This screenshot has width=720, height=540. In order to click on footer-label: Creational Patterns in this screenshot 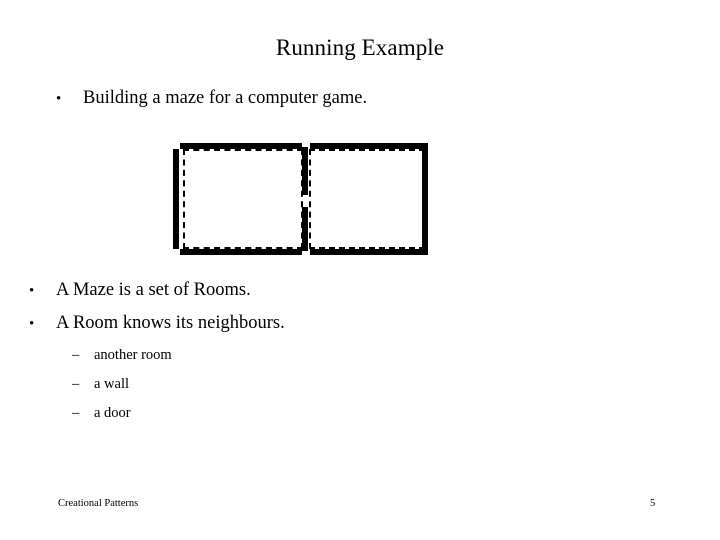, I will do `click(98, 503)`.